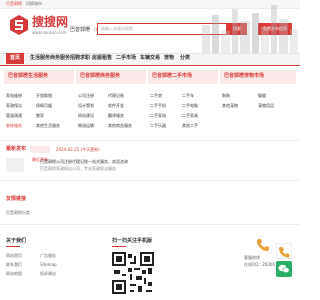 The width and height of the screenshot is (320, 300). Describe the element at coordinates (14, 106) in the screenshot. I see `category-link: 家政保洁` at that location.